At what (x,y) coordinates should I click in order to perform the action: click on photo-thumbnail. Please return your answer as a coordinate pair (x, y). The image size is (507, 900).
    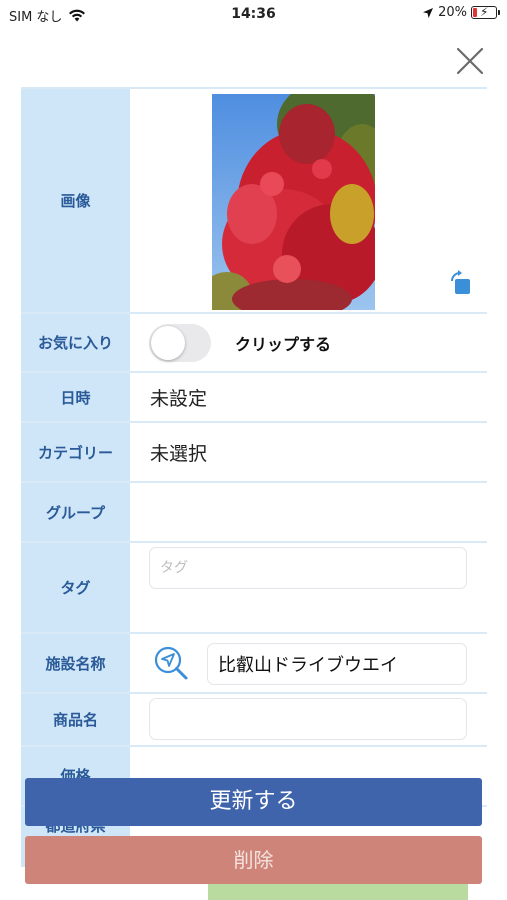
    Looking at the image, I should click on (293, 202).